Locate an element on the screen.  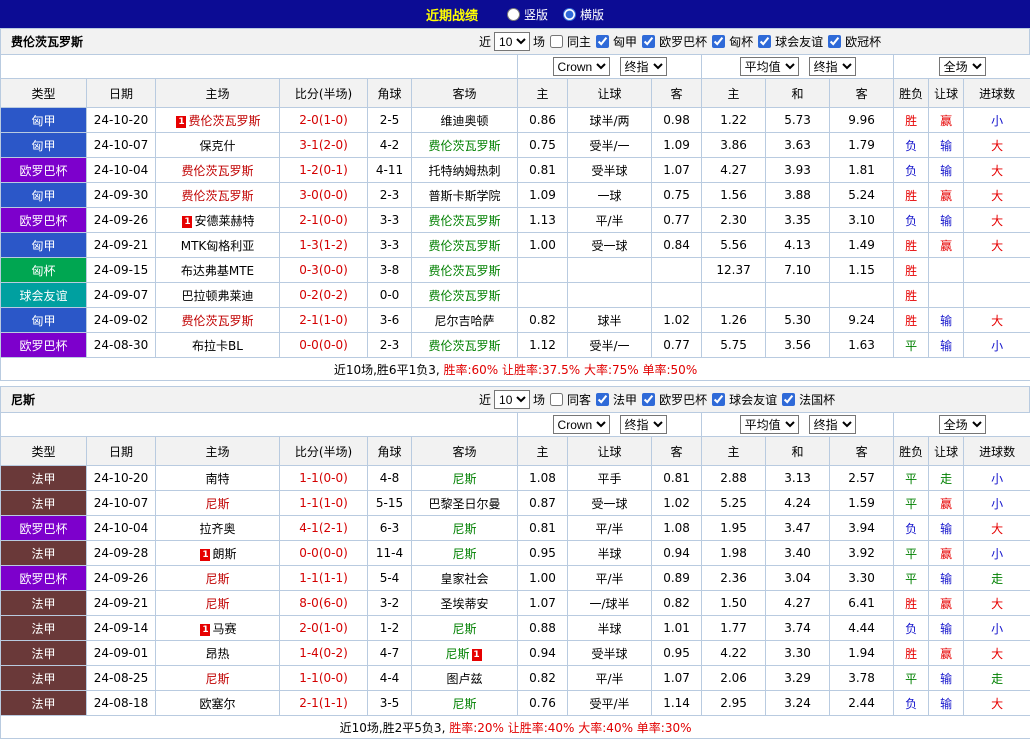
score-cell: 0-0(0-0) is located at coordinates (324, 345).